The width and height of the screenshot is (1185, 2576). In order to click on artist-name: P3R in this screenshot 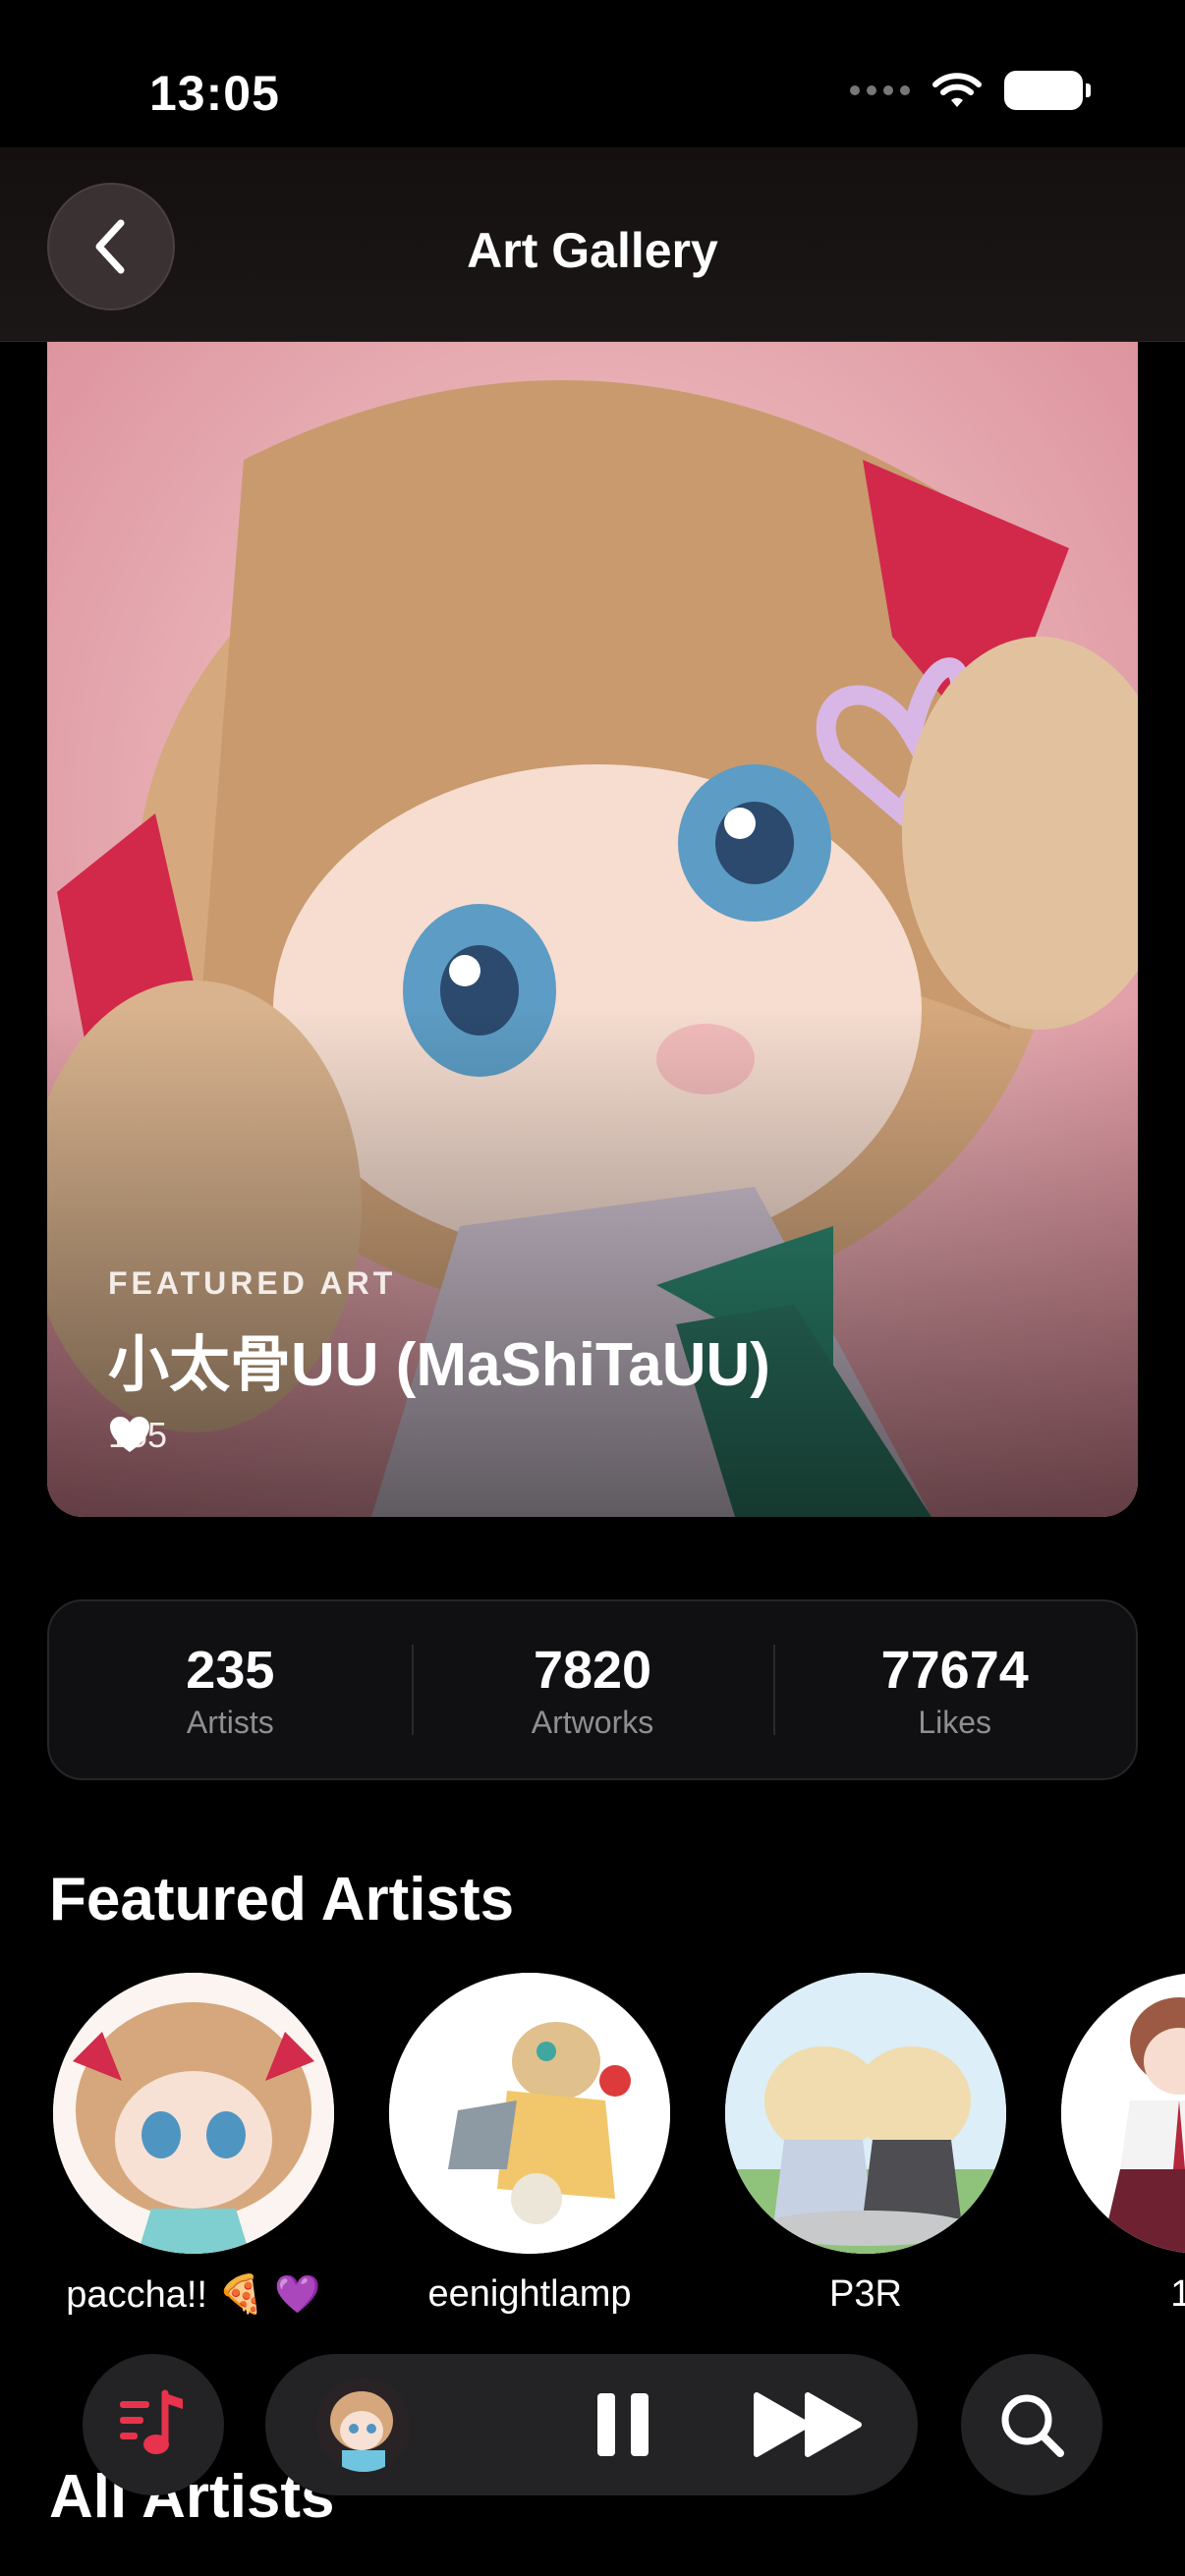, I will do `click(866, 2294)`.